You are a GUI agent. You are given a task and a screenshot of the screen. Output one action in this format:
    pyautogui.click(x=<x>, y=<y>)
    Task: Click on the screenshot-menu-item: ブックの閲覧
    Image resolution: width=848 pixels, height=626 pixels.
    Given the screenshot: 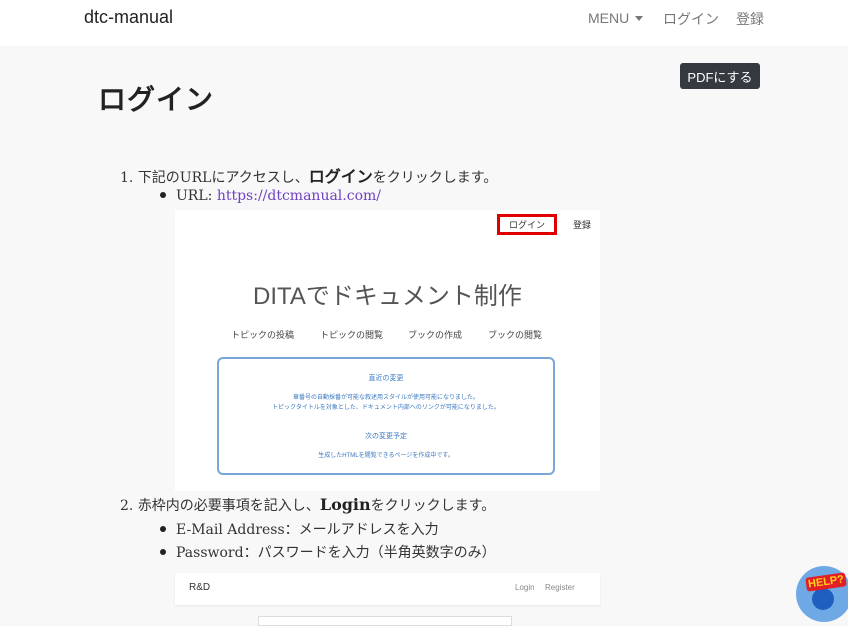 What is the action you would take?
    pyautogui.click(x=515, y=335)
    